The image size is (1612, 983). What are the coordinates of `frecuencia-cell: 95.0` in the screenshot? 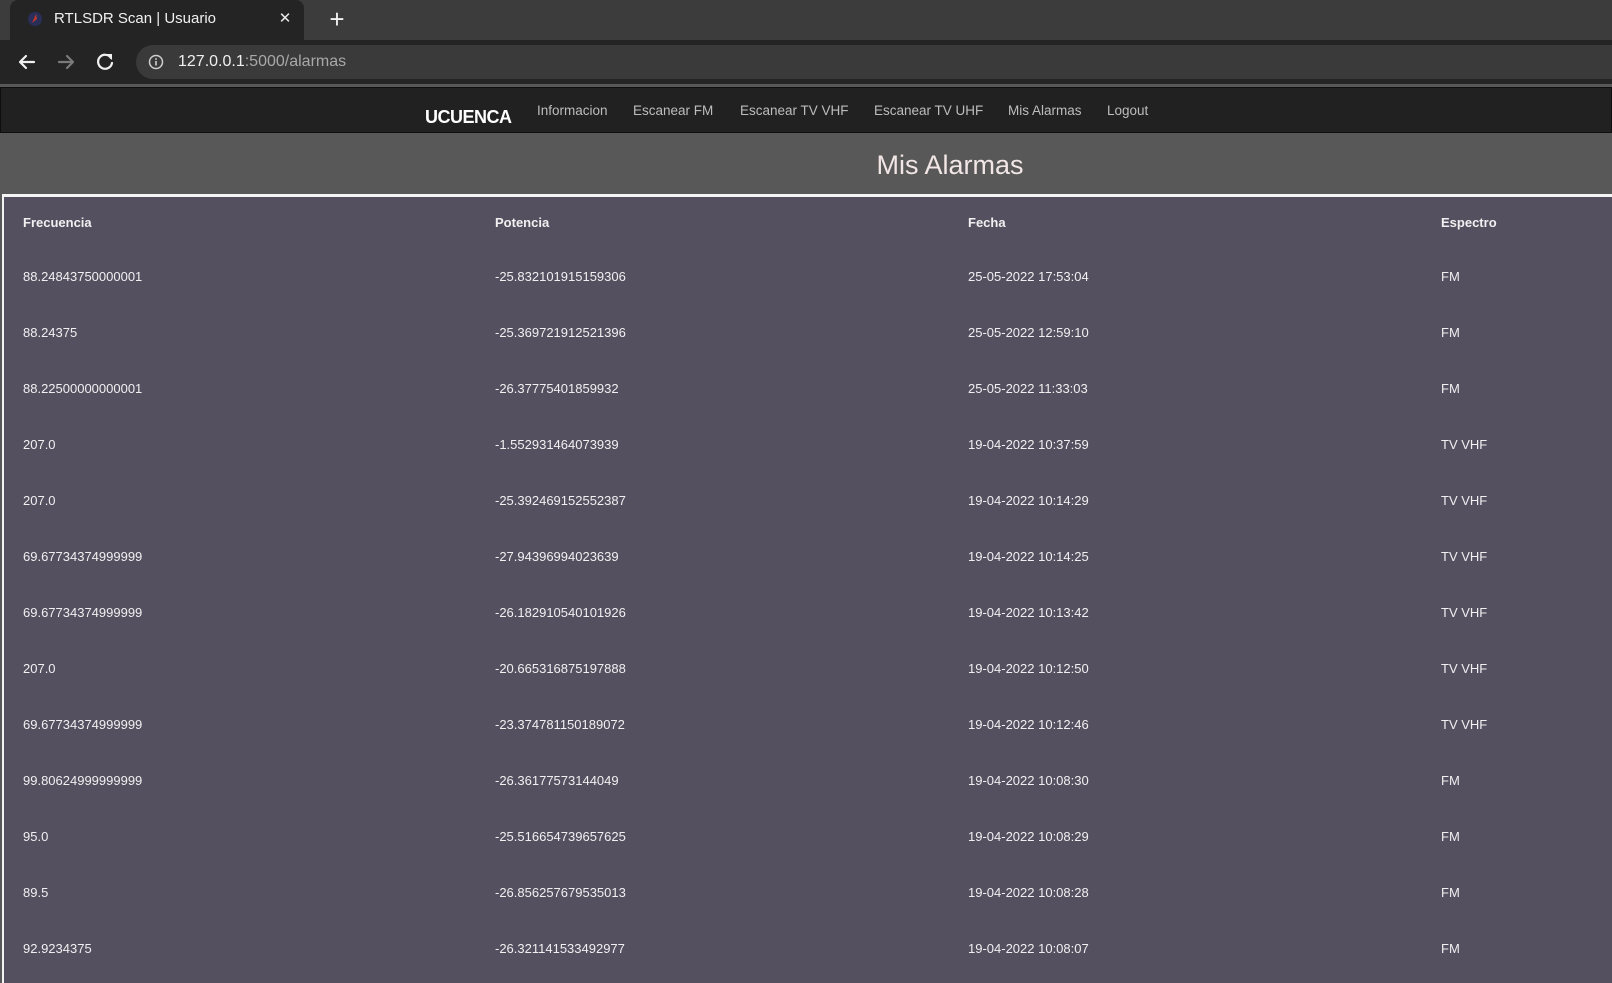 It's located at (36, 836).